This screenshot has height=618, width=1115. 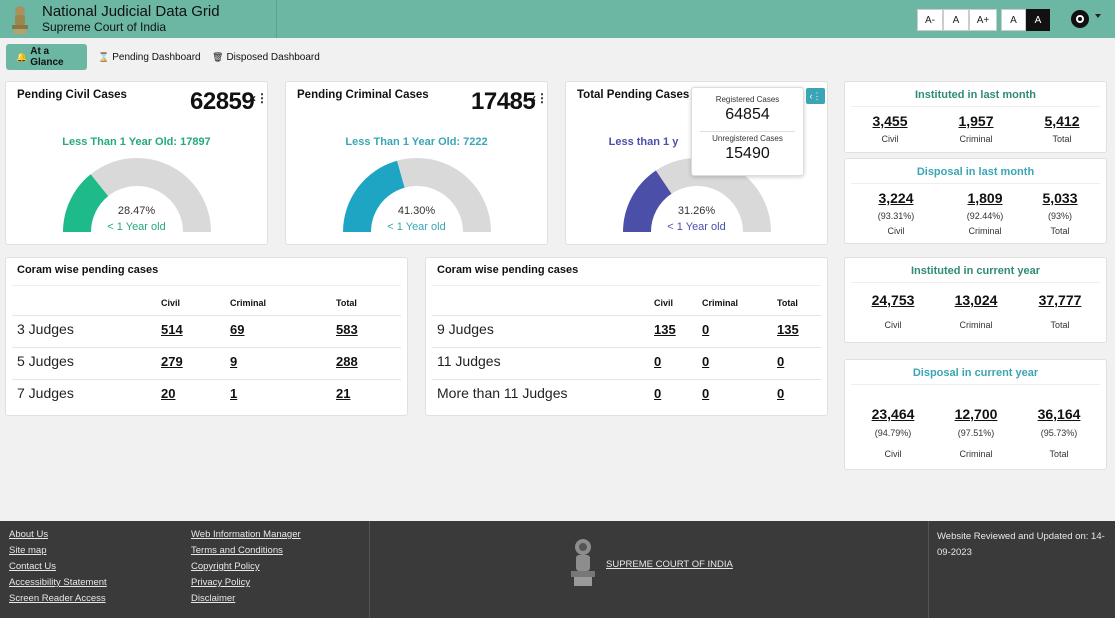 What do you see at coordinates (983, 20) in the screenshot?
I see `font-increase-button: A+` at bounding box center [983, 20].